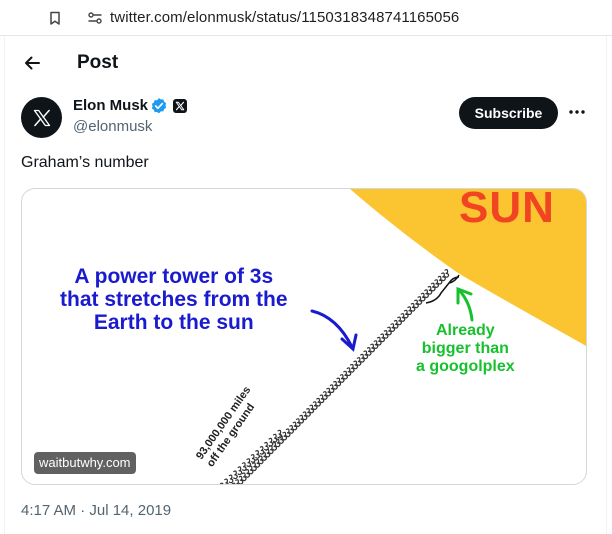 The width and height of the screenshot is (612, 534). What do you see at coordinates (98, 62) in the screenshot?
I see `page-title: Post` at bounding box center [98, 62].